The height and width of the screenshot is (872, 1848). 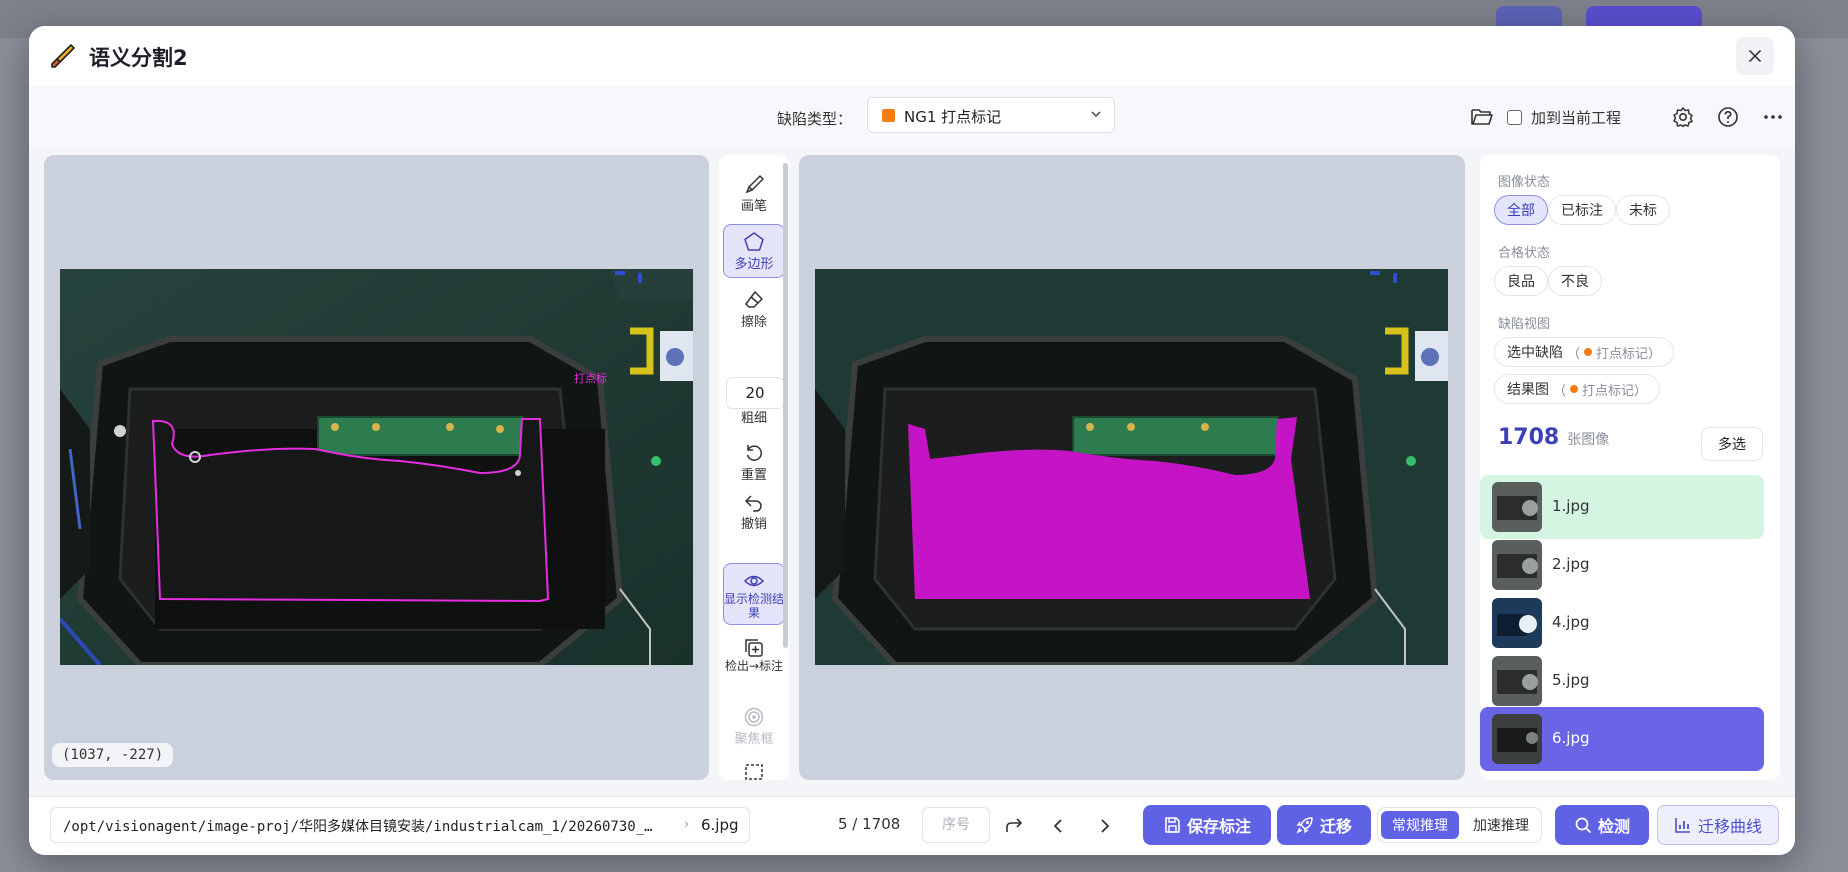 What do you see at coordinates (1622, 565) in the screenshot?
I see `list-item: 2.jpg` at bounding box center [1622, 565].